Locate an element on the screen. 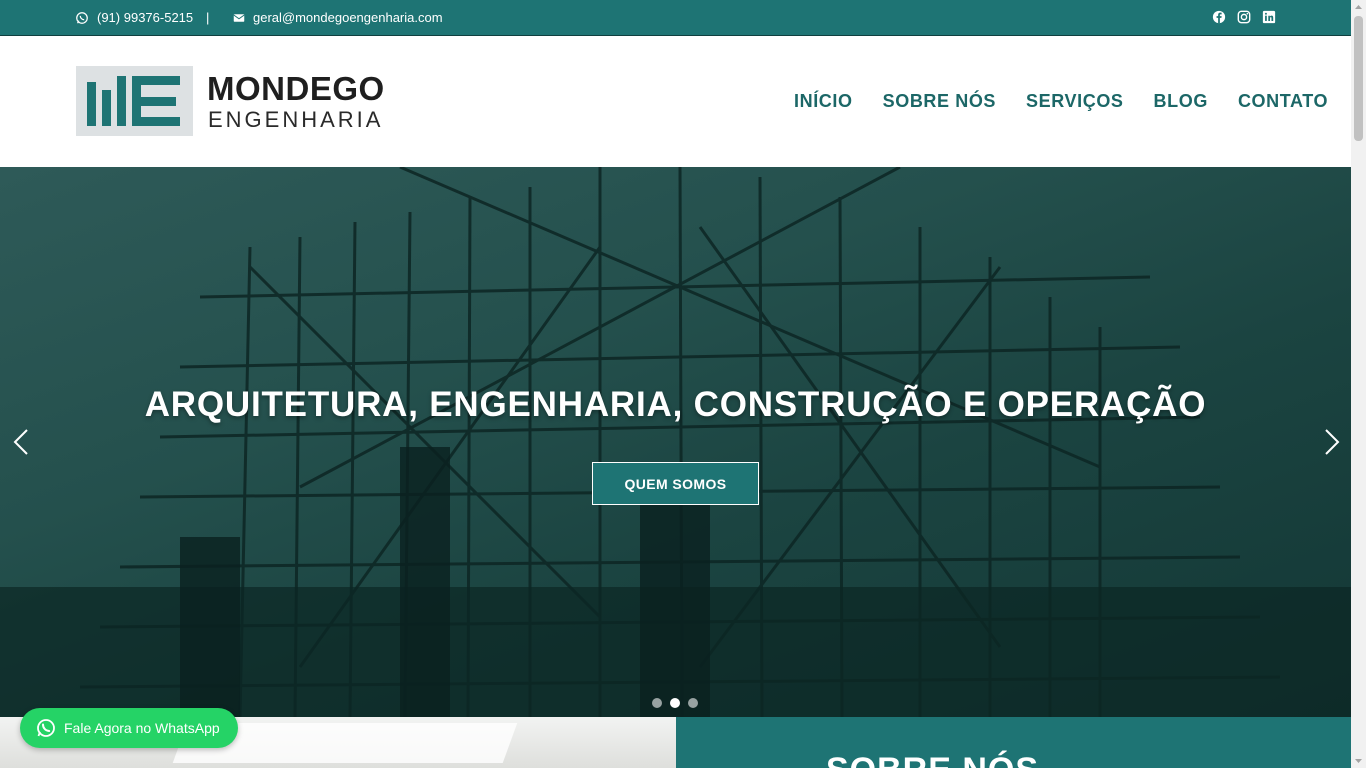 This screenshot has width=1366, height=768. logo-name: MONDEGO is located at coordinates (296, 89).